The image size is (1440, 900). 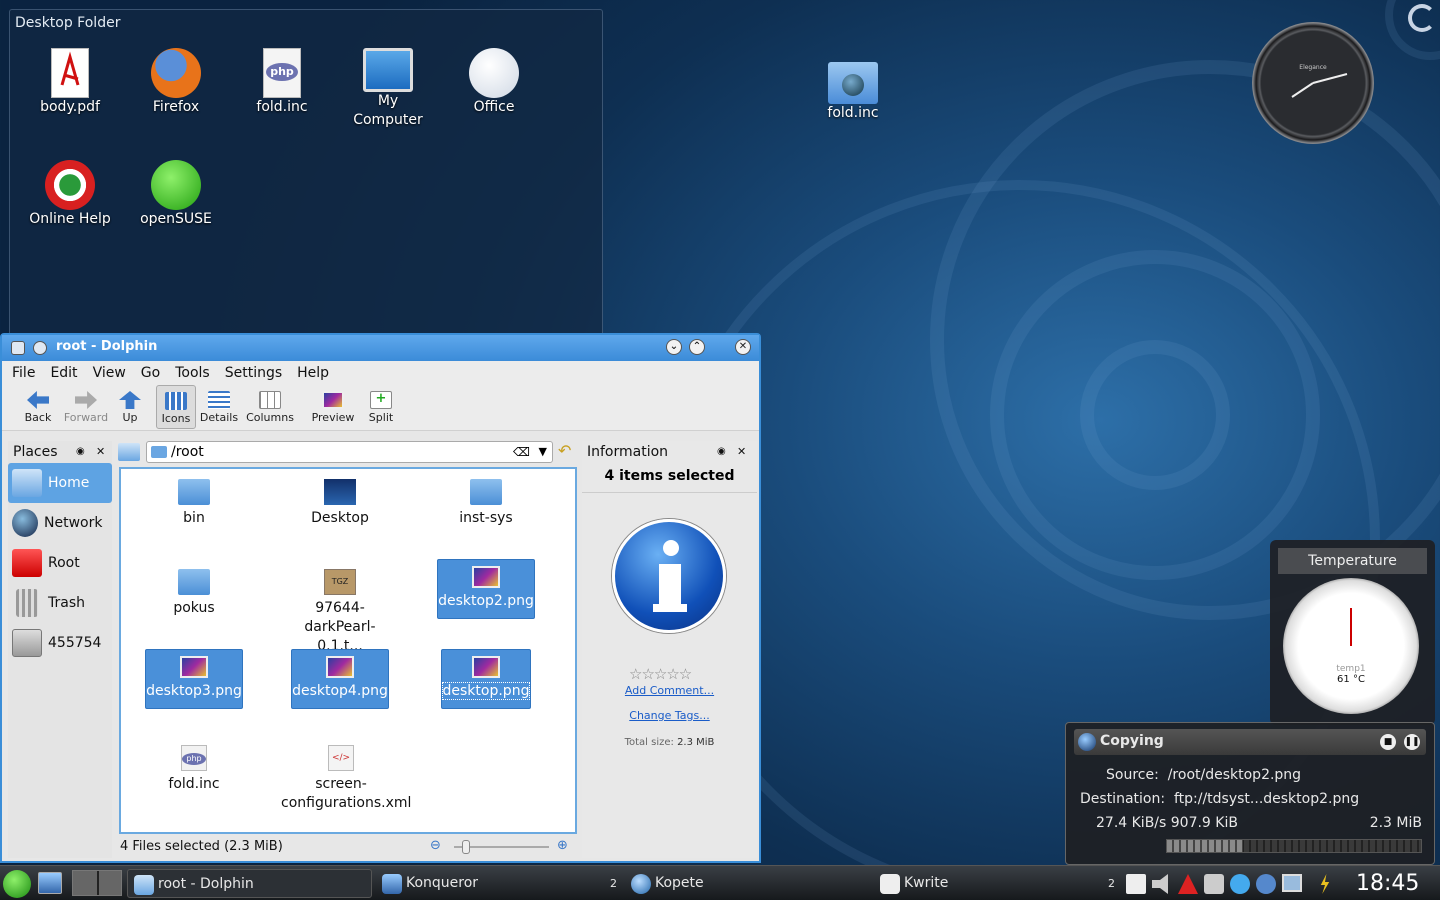 I want to click on display-icon, so click(x=1292, y=883).